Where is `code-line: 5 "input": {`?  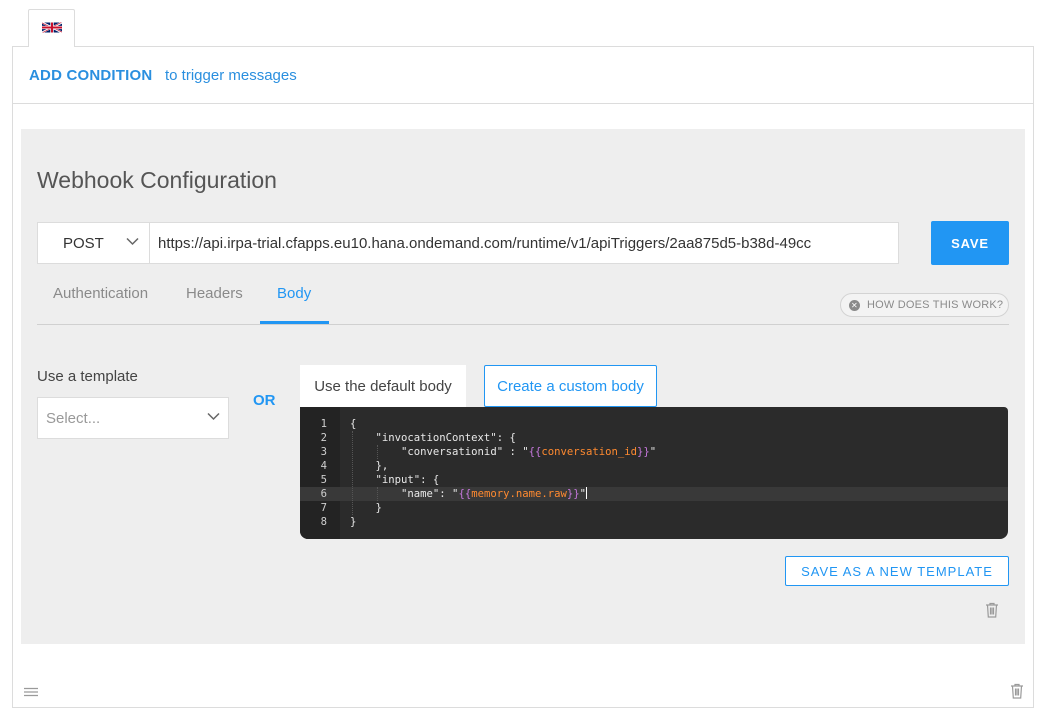
code-line: 5 "input": { is located at coordinates (654, 480).